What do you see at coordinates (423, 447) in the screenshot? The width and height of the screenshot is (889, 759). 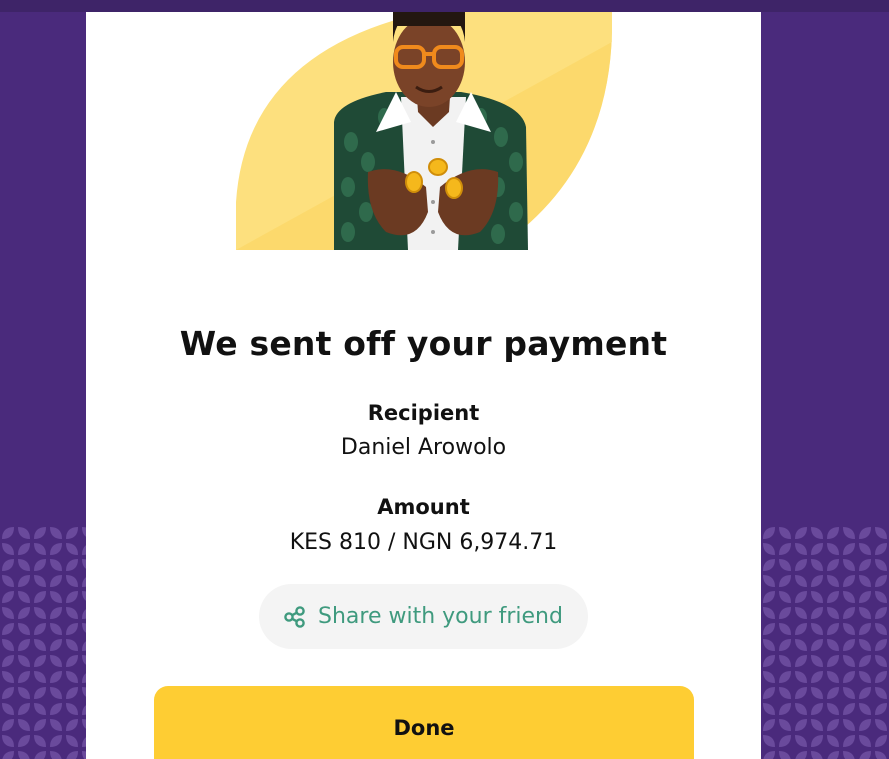 I see `recipient-name: Daniel Arowolo` at bounding box center [423, 447].